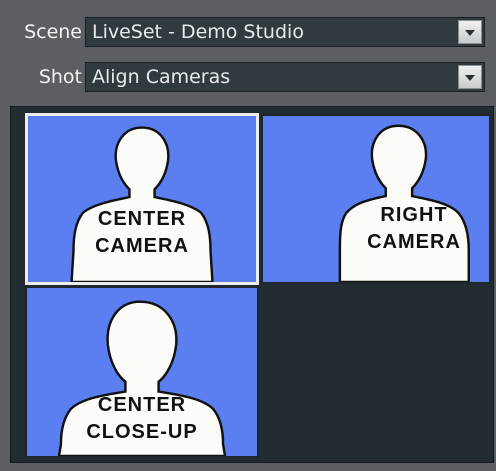 The height and width of the screenshot is (471, 496). I want to click on scene-dropdown-button, so click(470, 32).